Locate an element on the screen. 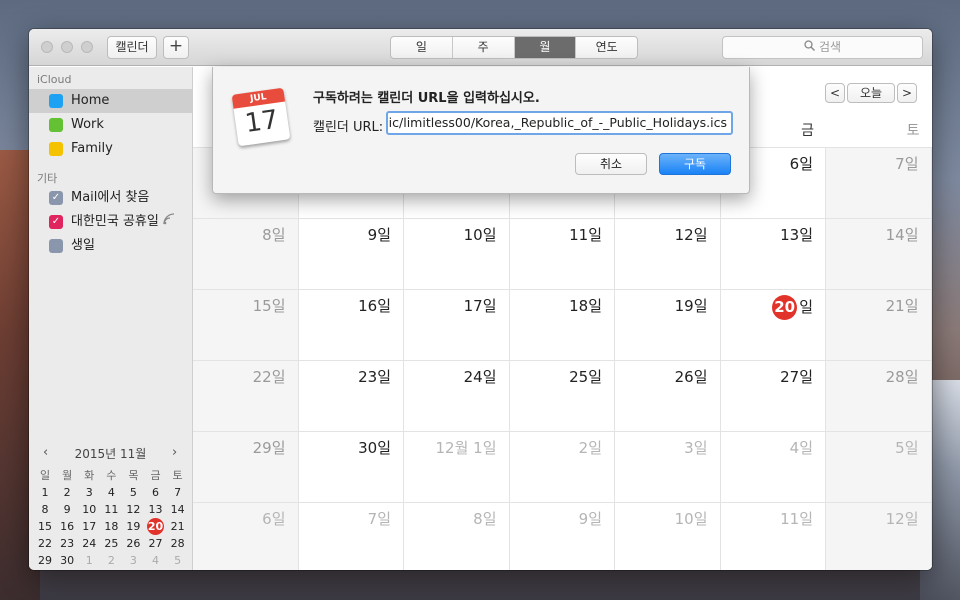  day-cell: 2일 is located at coordinates (562, 467).